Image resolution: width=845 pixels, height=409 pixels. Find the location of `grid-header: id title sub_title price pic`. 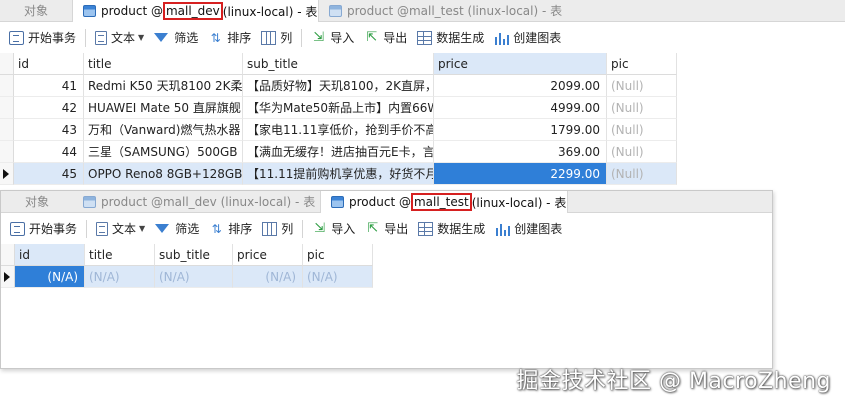

grid-header: id title sub_title price pic is located at coordinates (338, 64).